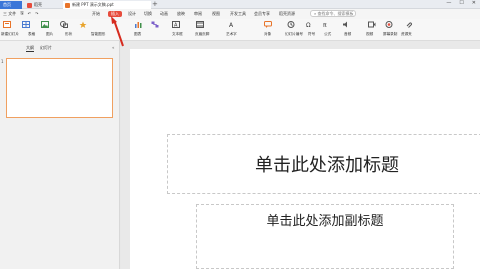  I want to click on audio-icon, so click(345, 24).